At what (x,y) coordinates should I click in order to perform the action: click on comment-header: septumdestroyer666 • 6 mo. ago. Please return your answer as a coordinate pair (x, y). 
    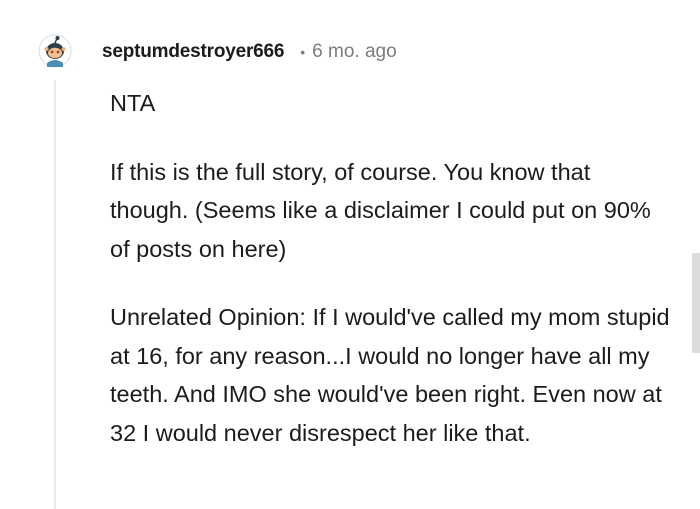
    Looking at the image, I should click on (249, 52).